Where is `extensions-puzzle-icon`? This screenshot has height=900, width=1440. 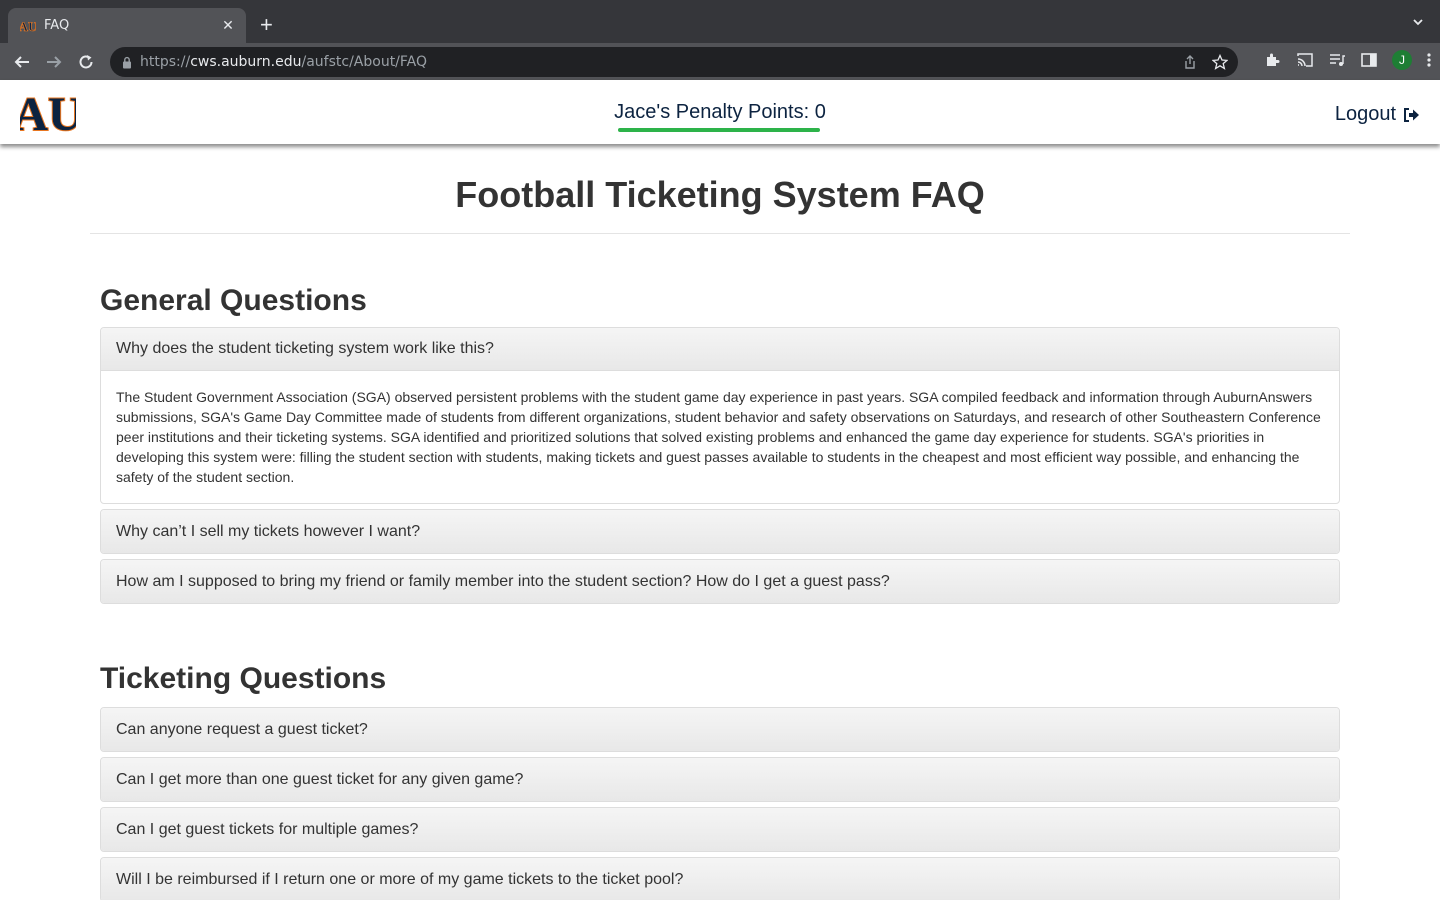 extensions-puzzle-icon is located at coordinates (1273, 60).